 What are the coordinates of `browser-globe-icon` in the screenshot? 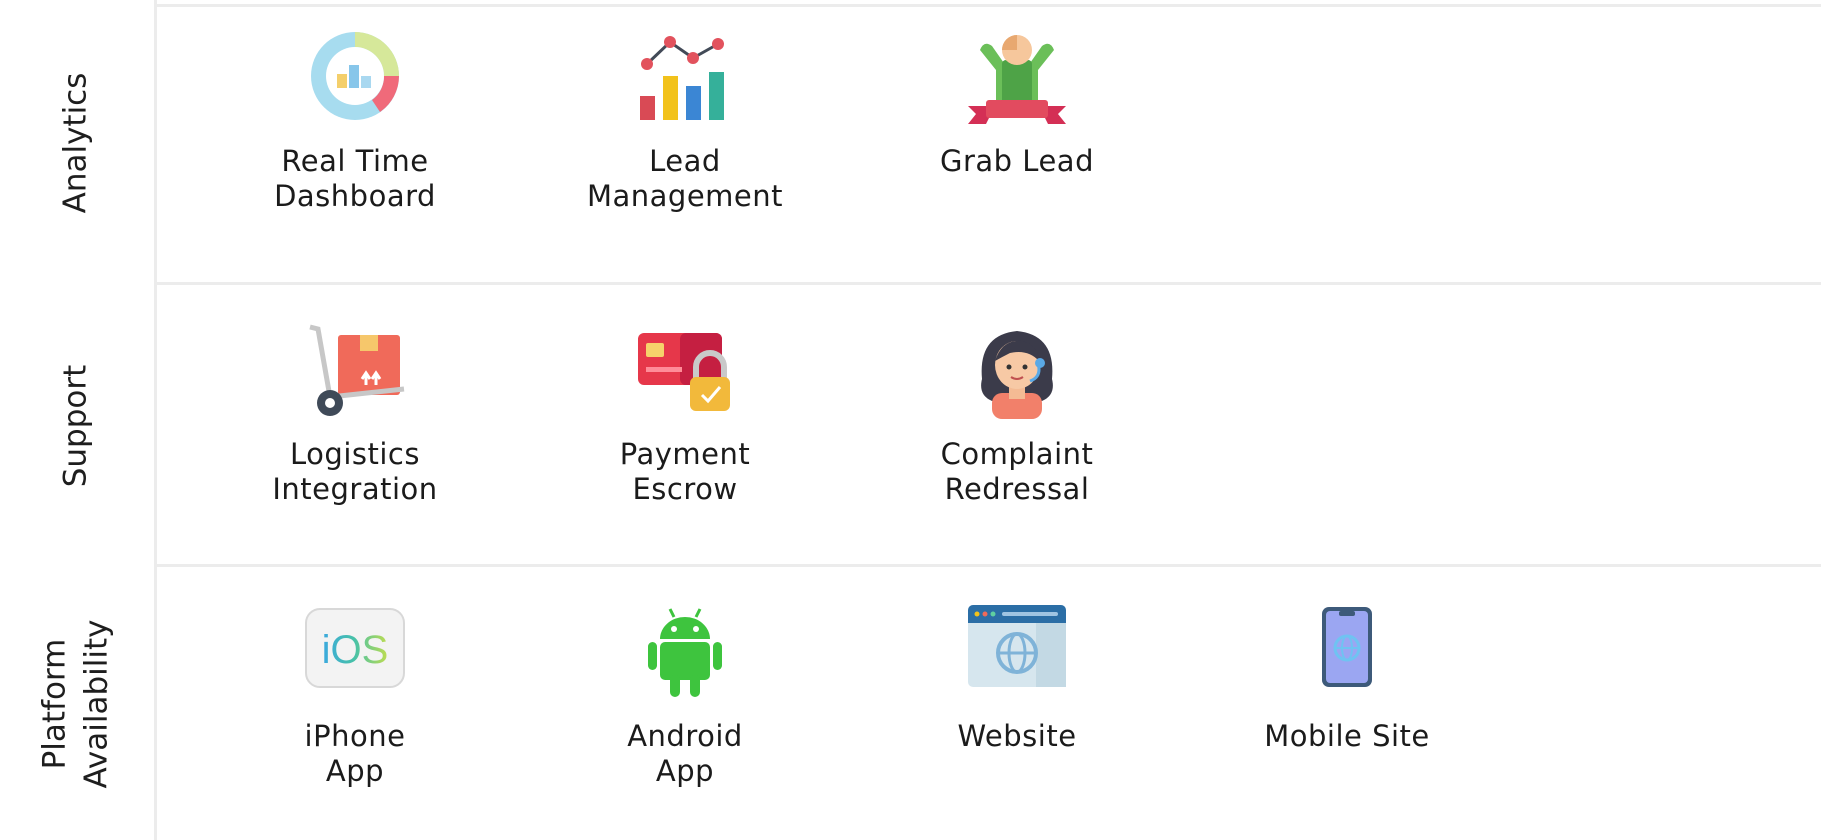 It's located at (1017, 646).